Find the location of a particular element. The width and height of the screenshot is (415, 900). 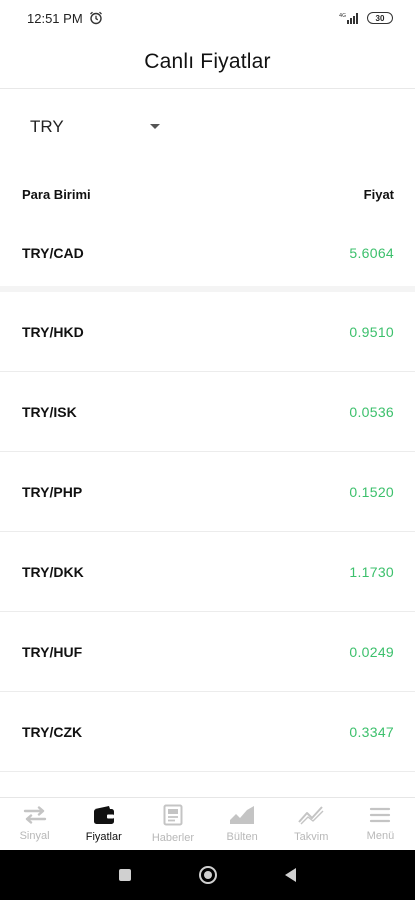

tab-fiyatlar: Fiyatlar is located at coordinates (103, 824).